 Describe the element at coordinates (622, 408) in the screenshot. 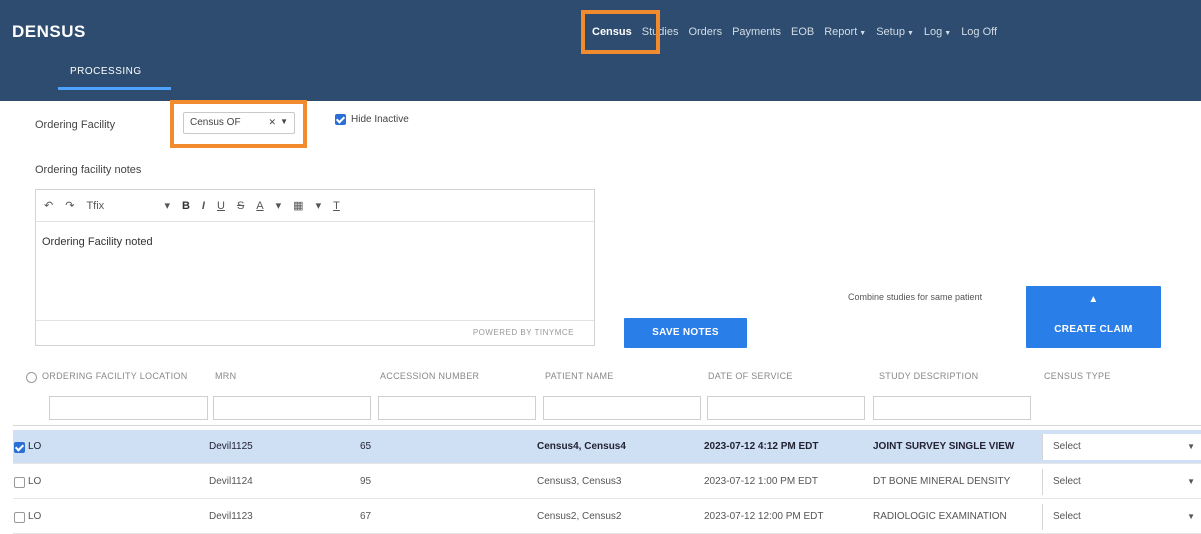

I see `patient-filter-input` at that location.